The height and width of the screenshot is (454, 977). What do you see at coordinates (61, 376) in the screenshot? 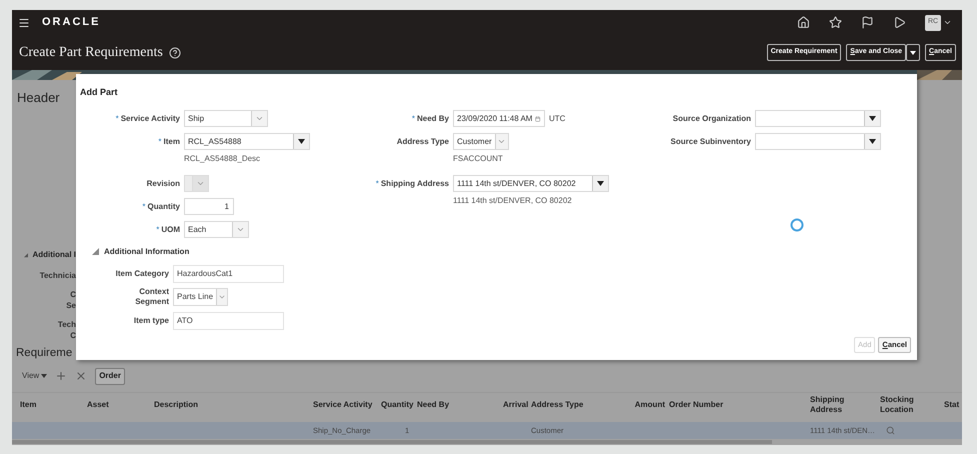
I see `add-icon` at bounding box center [61, 376].